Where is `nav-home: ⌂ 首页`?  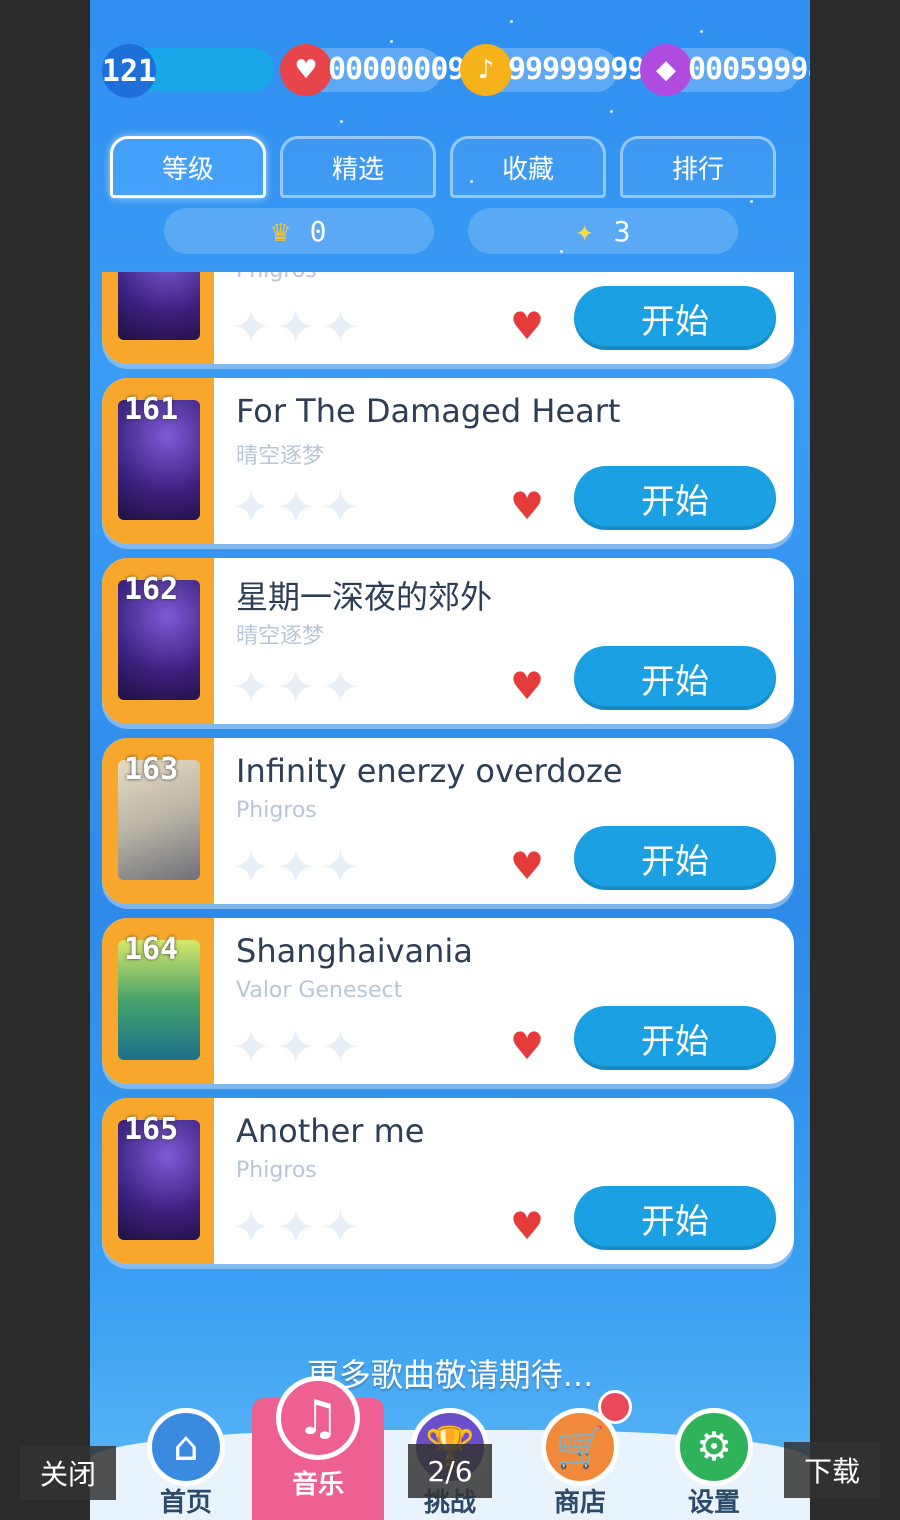 nav-home: ⌂ 首页 is located at coordinates (186, 1463).